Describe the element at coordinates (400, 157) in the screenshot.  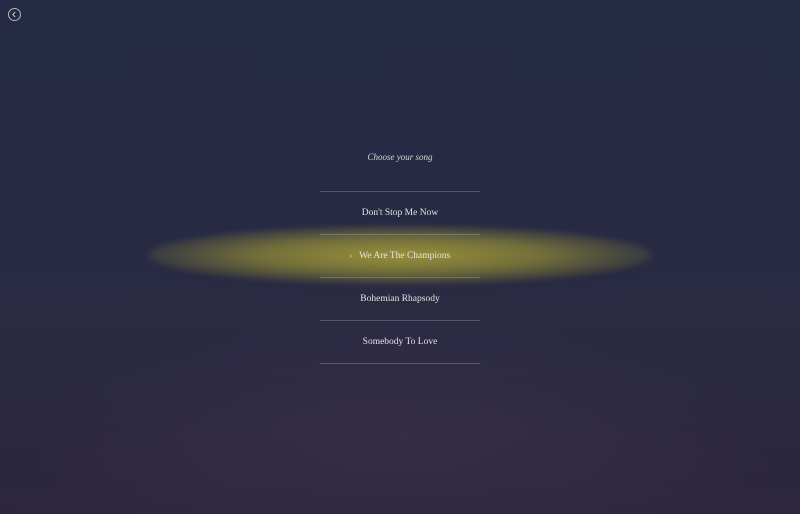
I see `page-title: Choose your song` at that location.